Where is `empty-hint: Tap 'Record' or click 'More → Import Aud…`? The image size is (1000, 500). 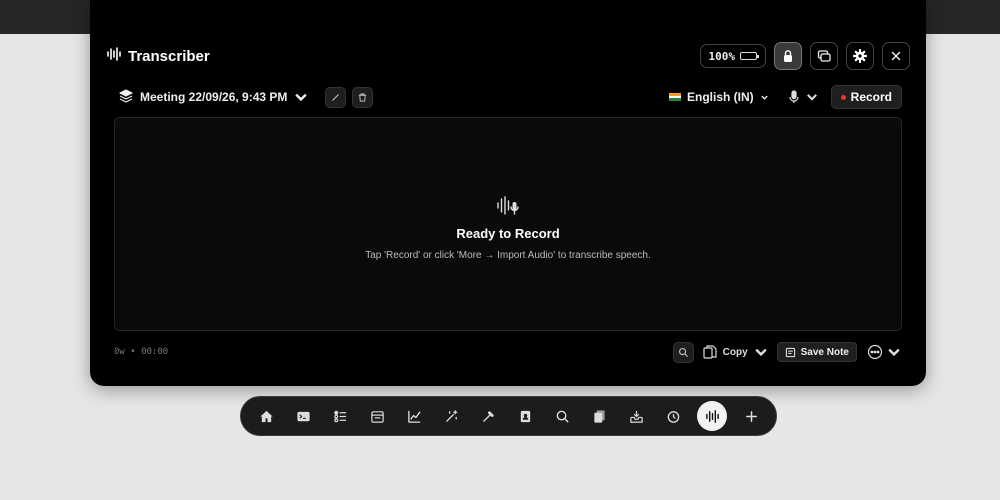
empty-hint: Tap 'Record' or click 'More → Import Aud… is located at coordinates (508, 255).